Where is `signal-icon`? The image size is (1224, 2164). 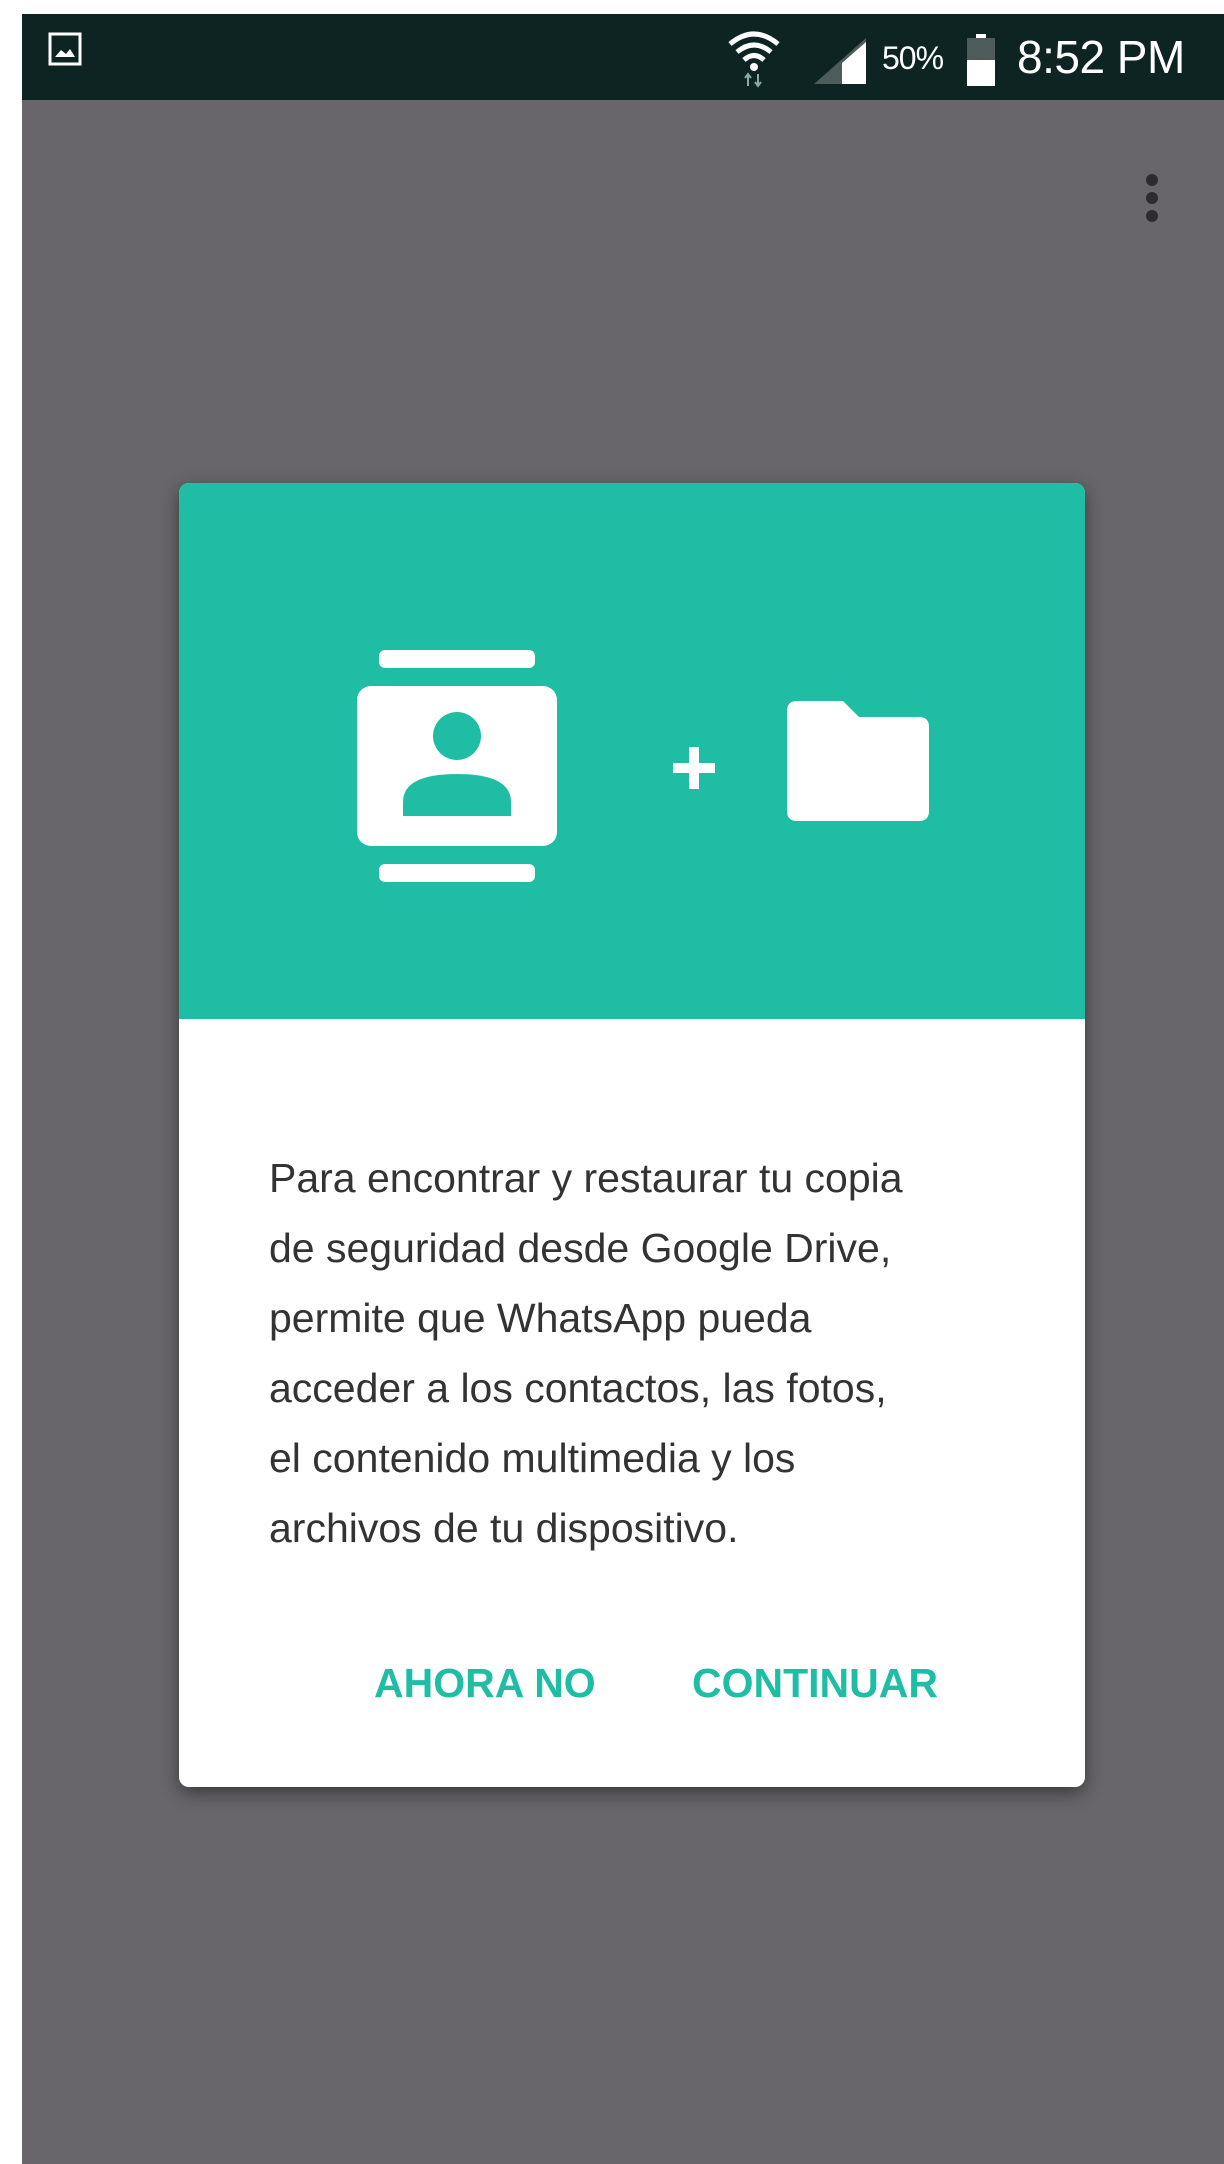 signal-icon is located at coordinates (840, 61).